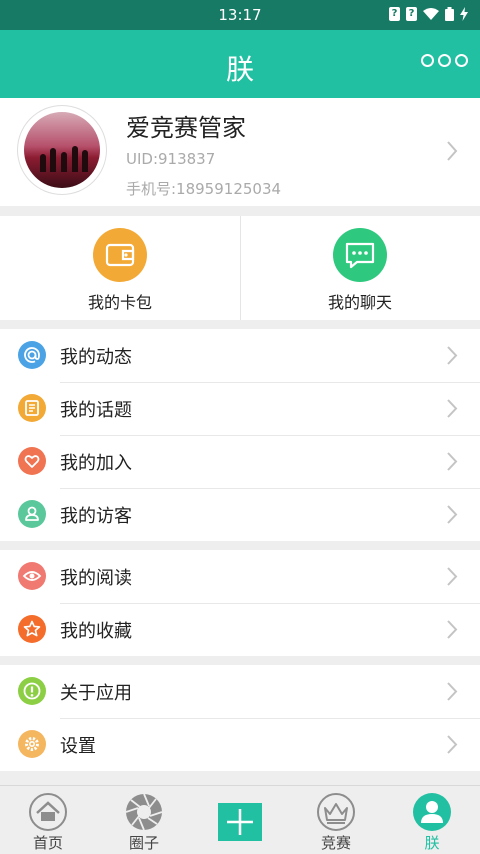  What do you see at coordinates (96, 463) in the screenshot?
I see `menu-label: 我的加入` at bounding box center [96, 463].